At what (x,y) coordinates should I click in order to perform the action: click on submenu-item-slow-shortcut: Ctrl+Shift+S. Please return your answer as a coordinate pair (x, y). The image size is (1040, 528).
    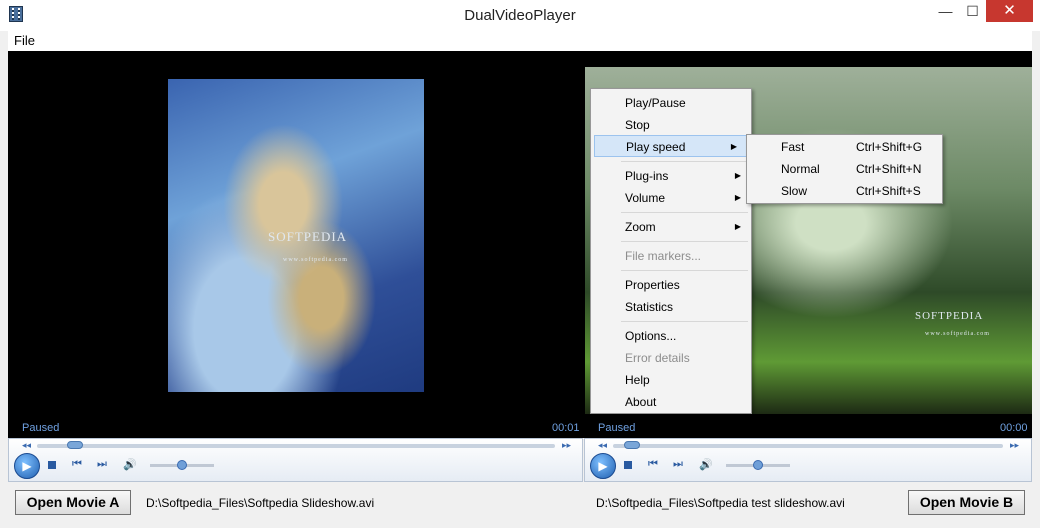
    Looking at the image, I should click on (888, 191).